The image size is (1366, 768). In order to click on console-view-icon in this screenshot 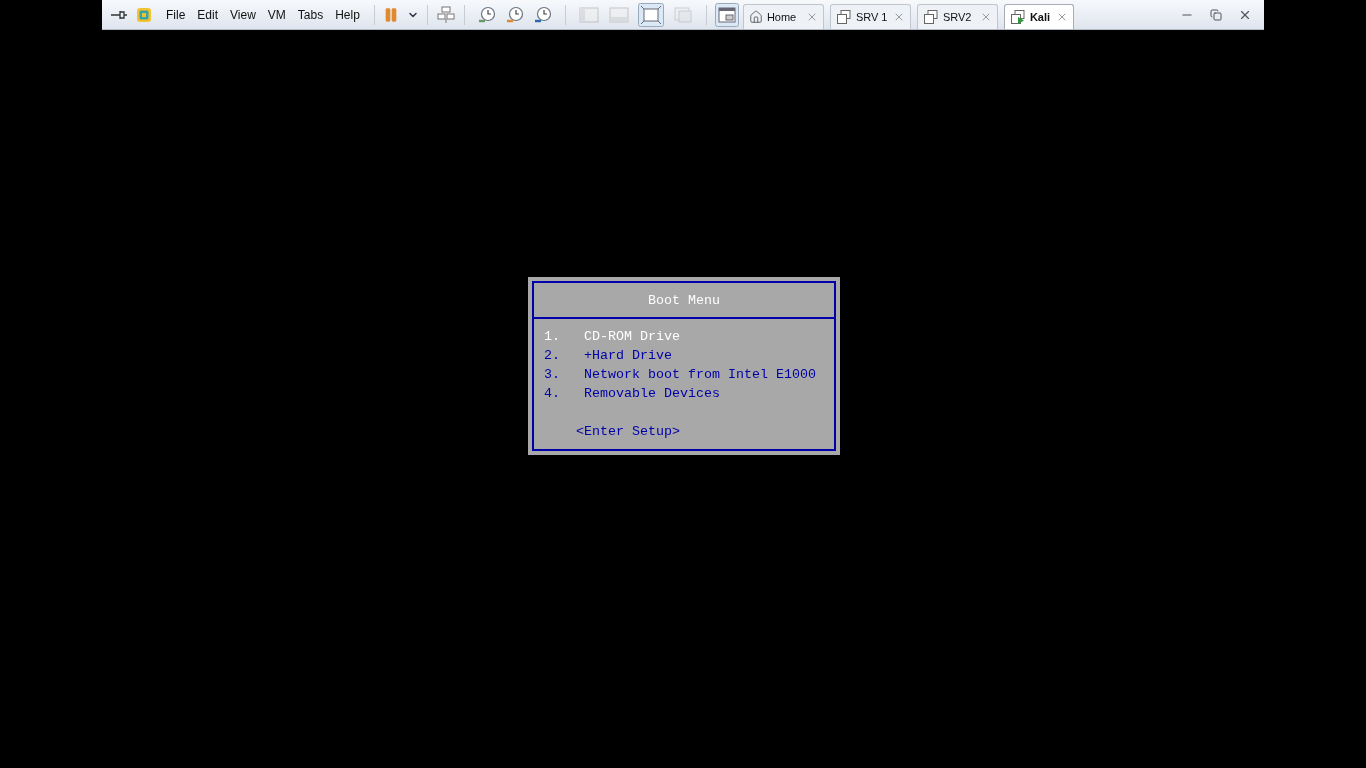, I will do `click(726, 14)`.